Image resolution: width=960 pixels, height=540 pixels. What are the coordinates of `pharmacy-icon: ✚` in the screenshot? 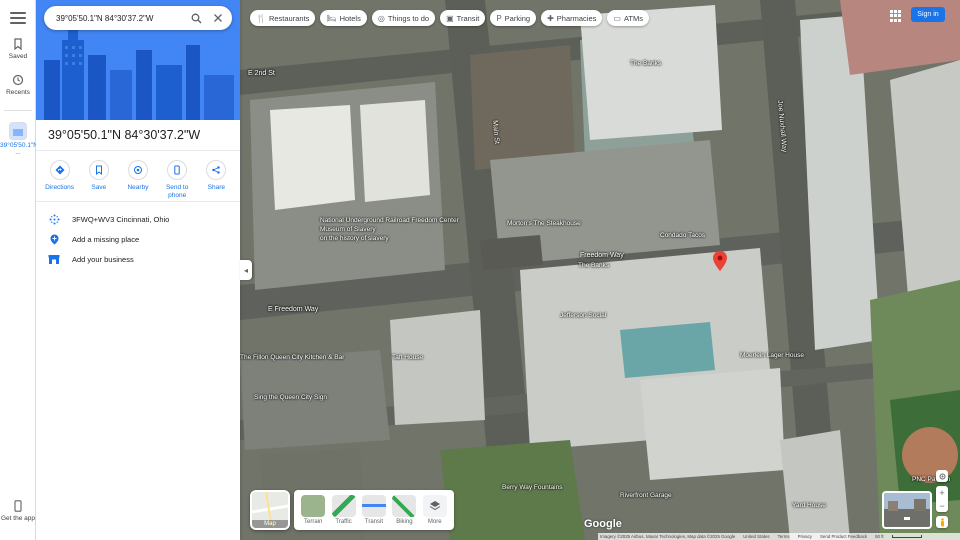 It's located at (550, 18).